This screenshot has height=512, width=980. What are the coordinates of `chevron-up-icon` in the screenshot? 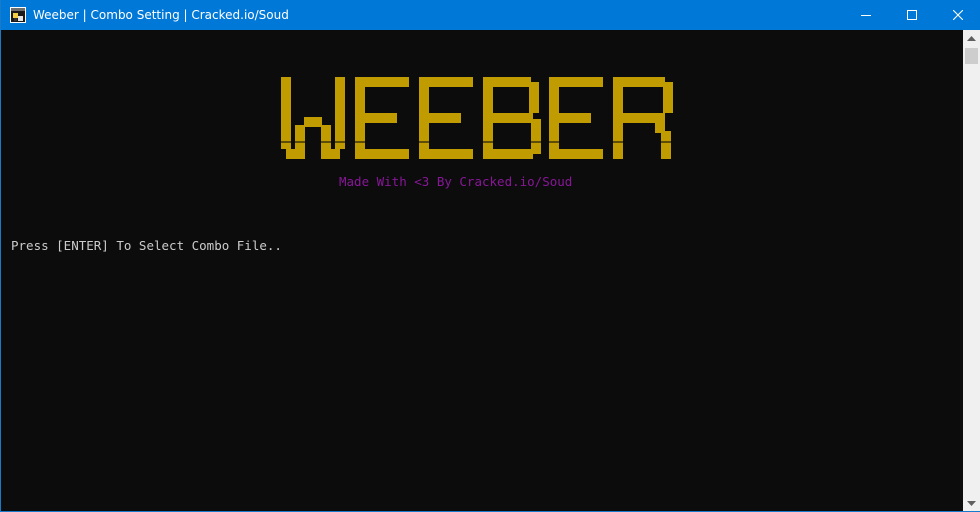 It's located at (971, 38).